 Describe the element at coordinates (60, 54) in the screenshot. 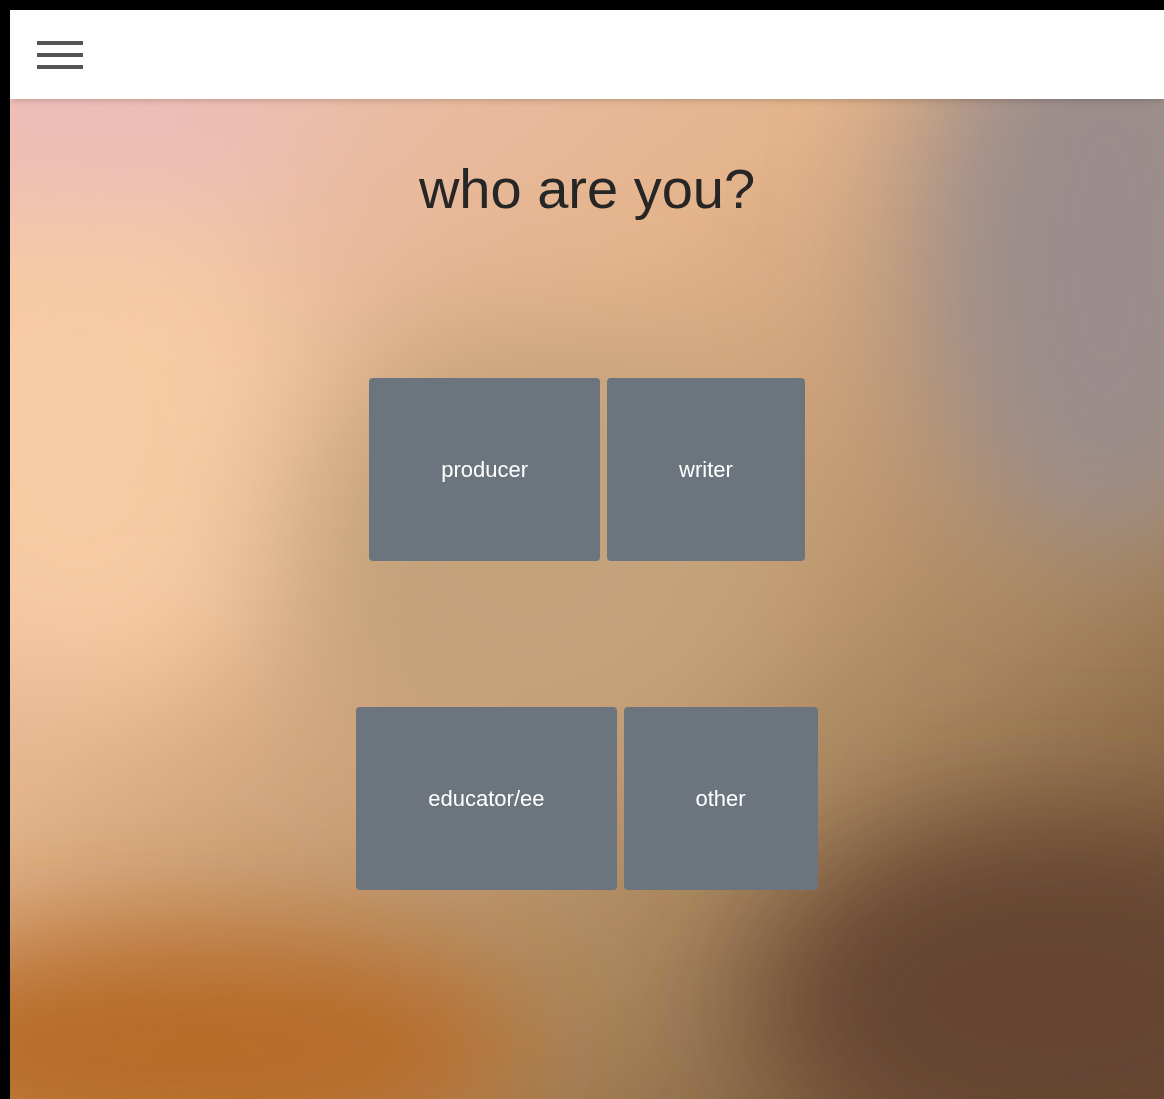

I see `menu-icon` at that location.